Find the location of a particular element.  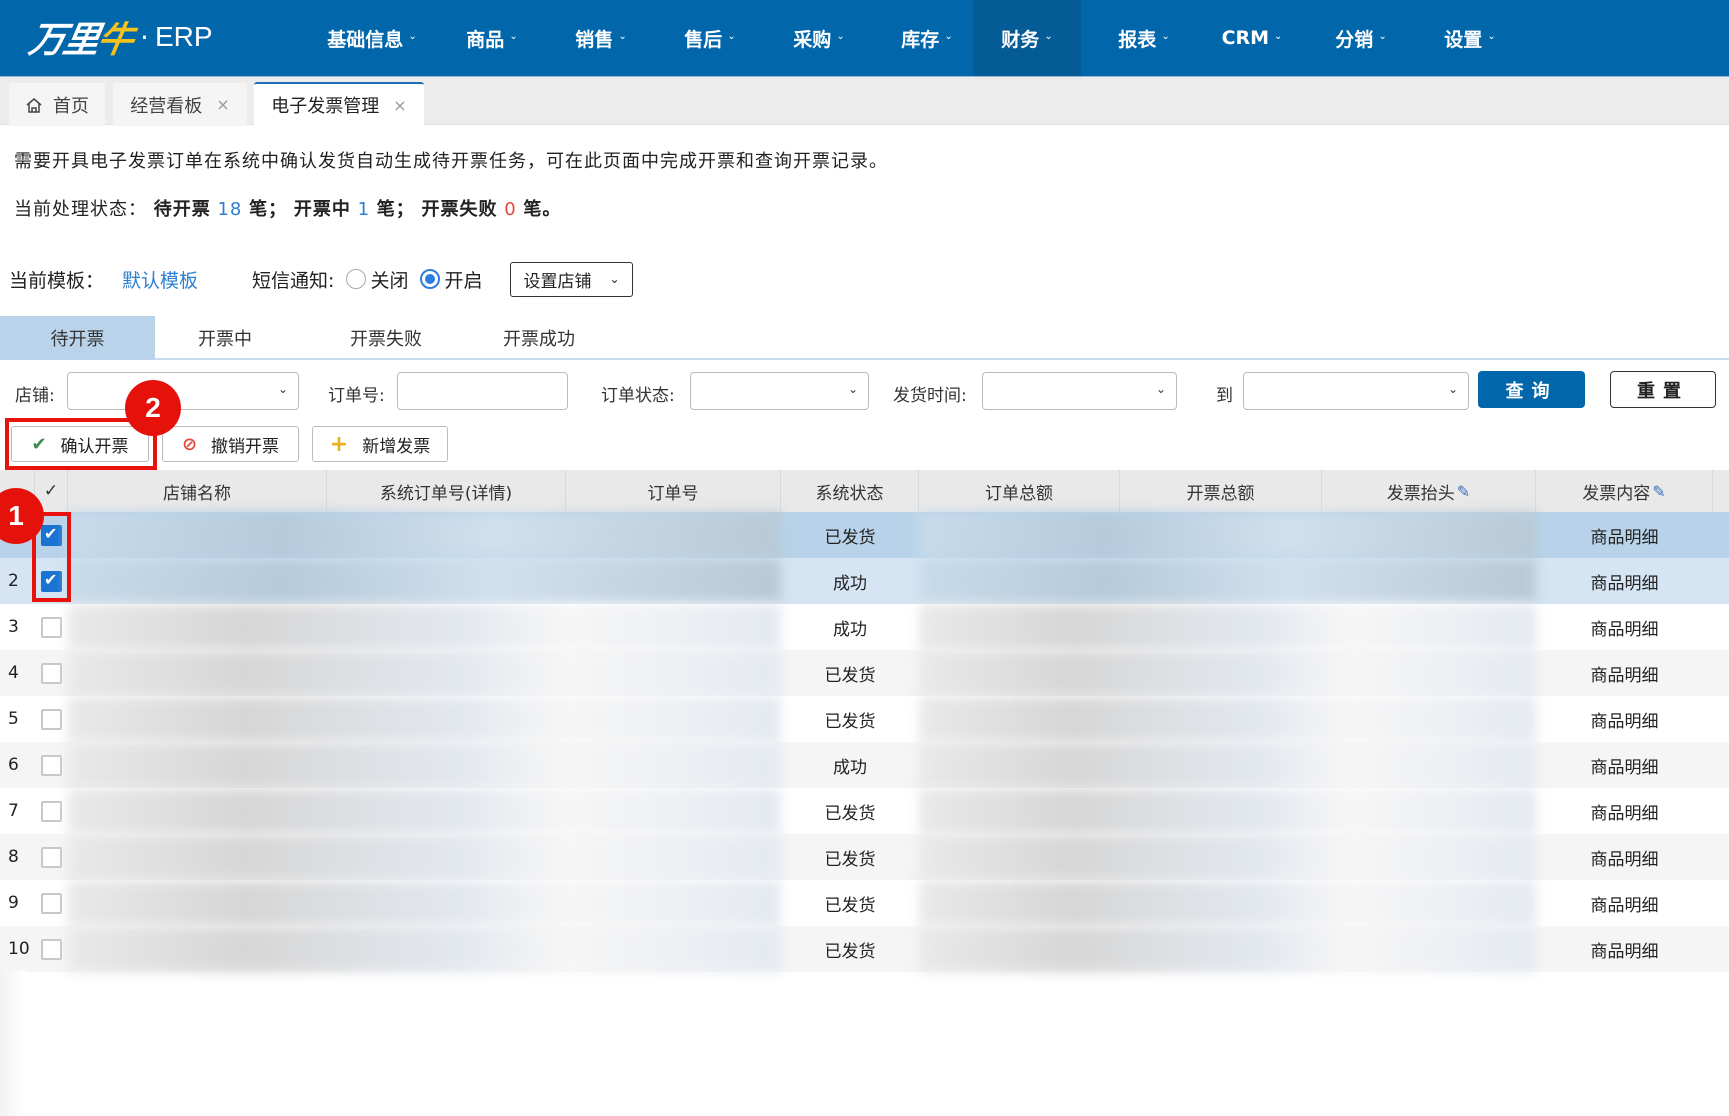

cancel-invoice-button: ⊘ 撤销开票 is located at coordinates (230, 444).